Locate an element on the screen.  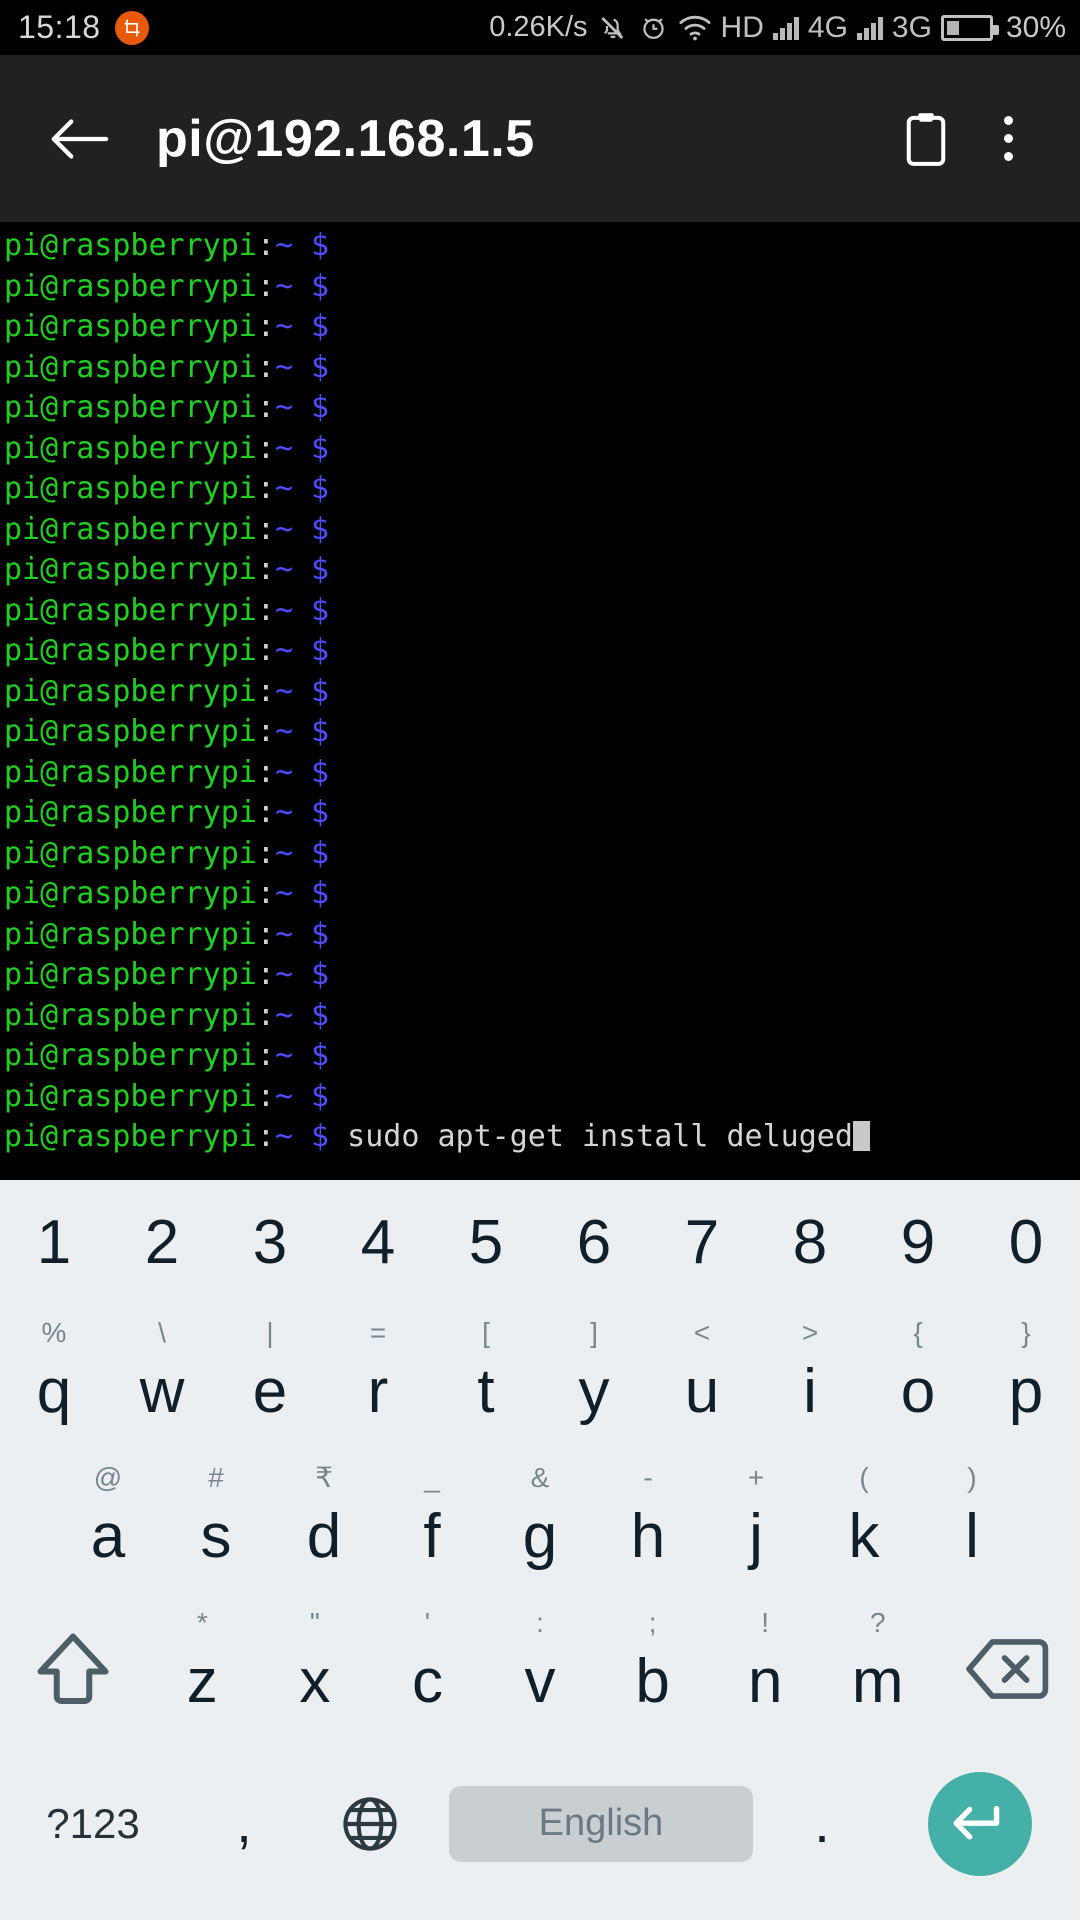
key-i: > i is located at coordinates (810, 1378).